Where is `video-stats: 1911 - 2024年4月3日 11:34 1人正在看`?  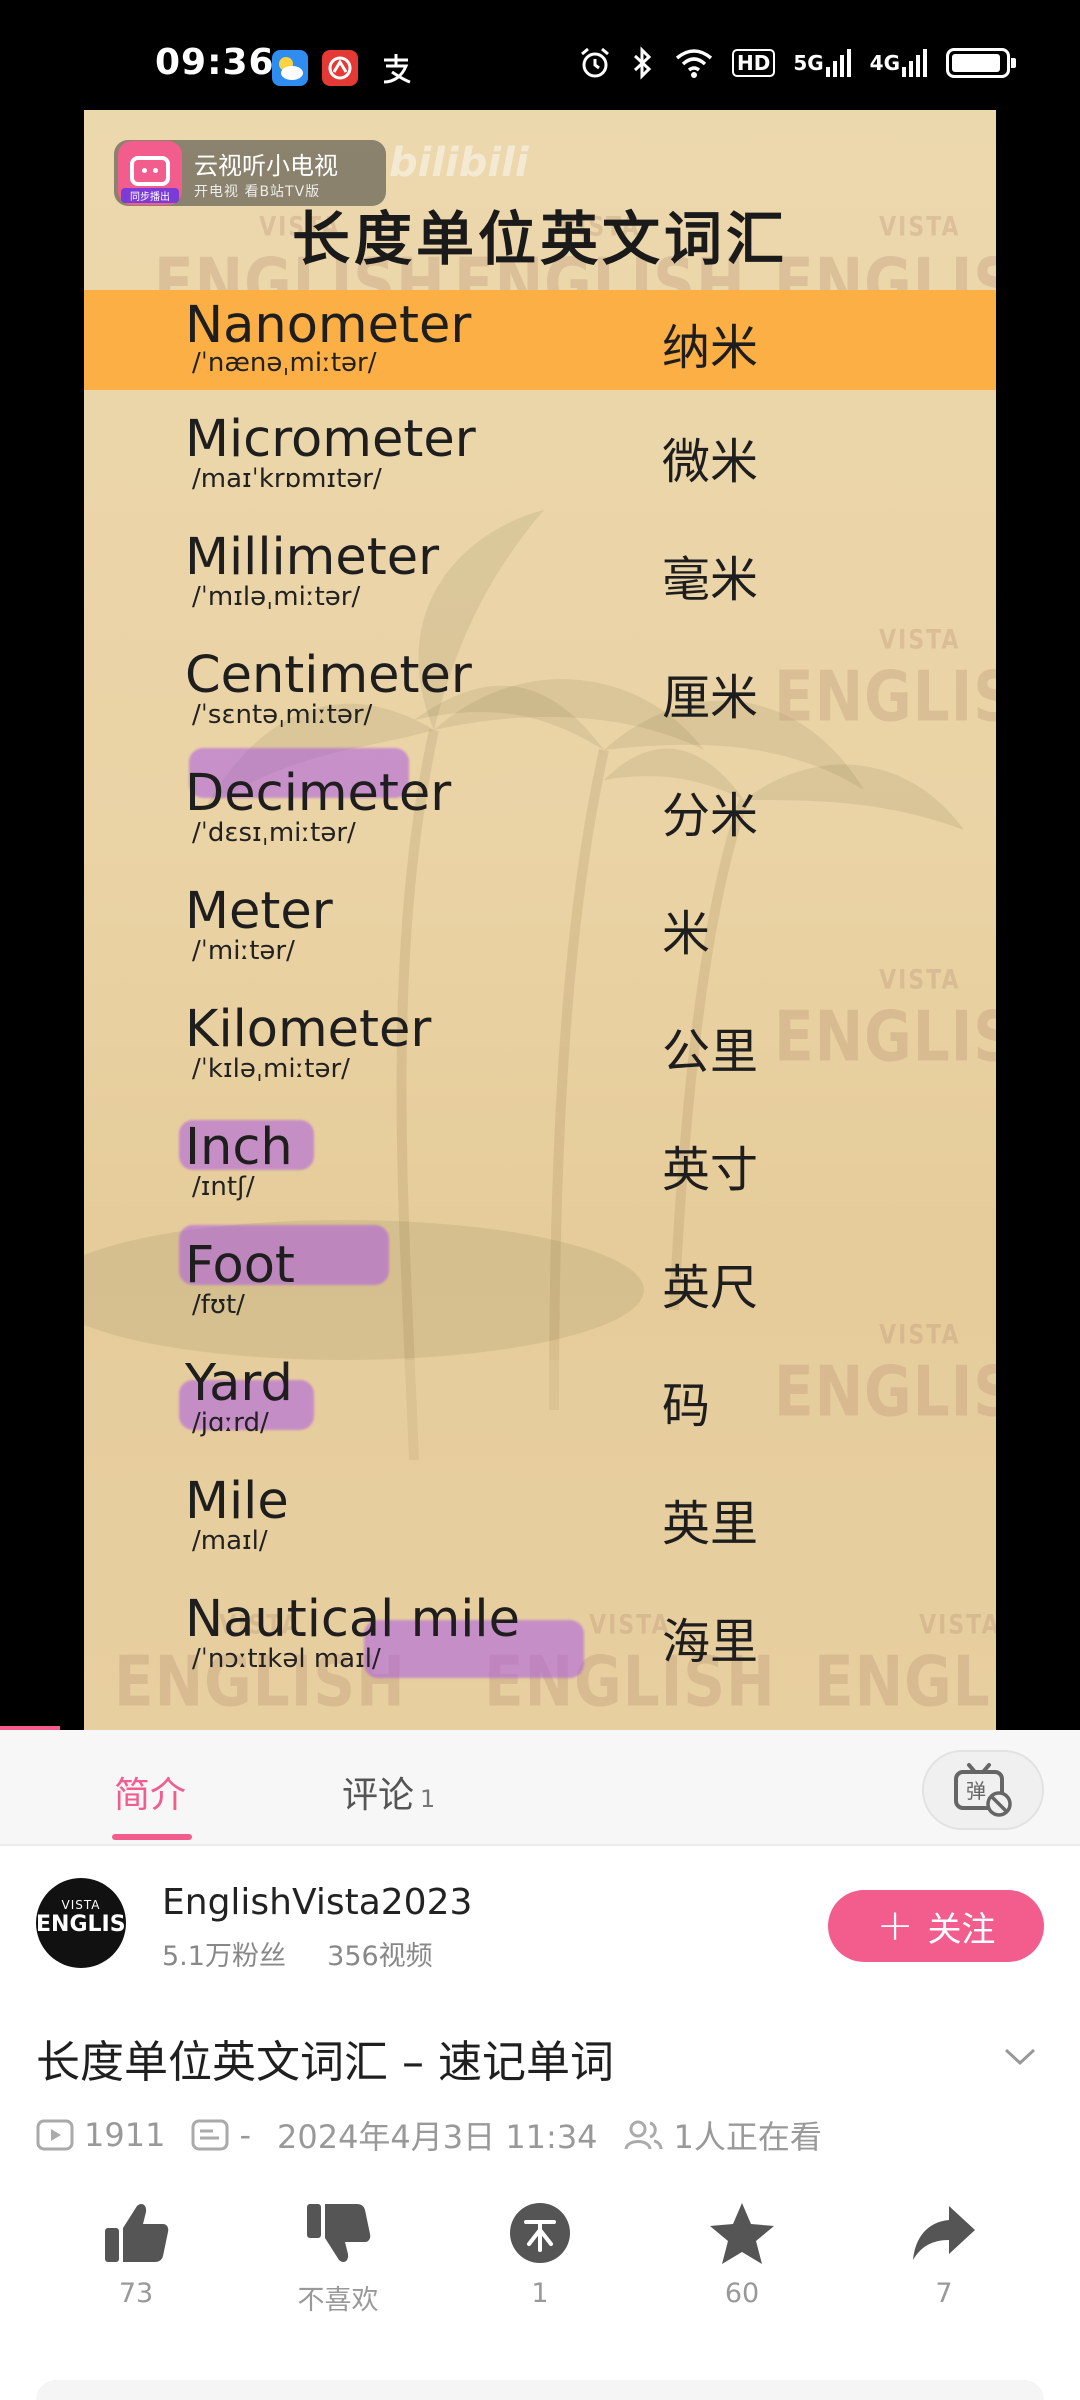
video-stats: 1911 - 2024年4月3日 11:34 1人正在看 is located at coordinates (429, 2135).